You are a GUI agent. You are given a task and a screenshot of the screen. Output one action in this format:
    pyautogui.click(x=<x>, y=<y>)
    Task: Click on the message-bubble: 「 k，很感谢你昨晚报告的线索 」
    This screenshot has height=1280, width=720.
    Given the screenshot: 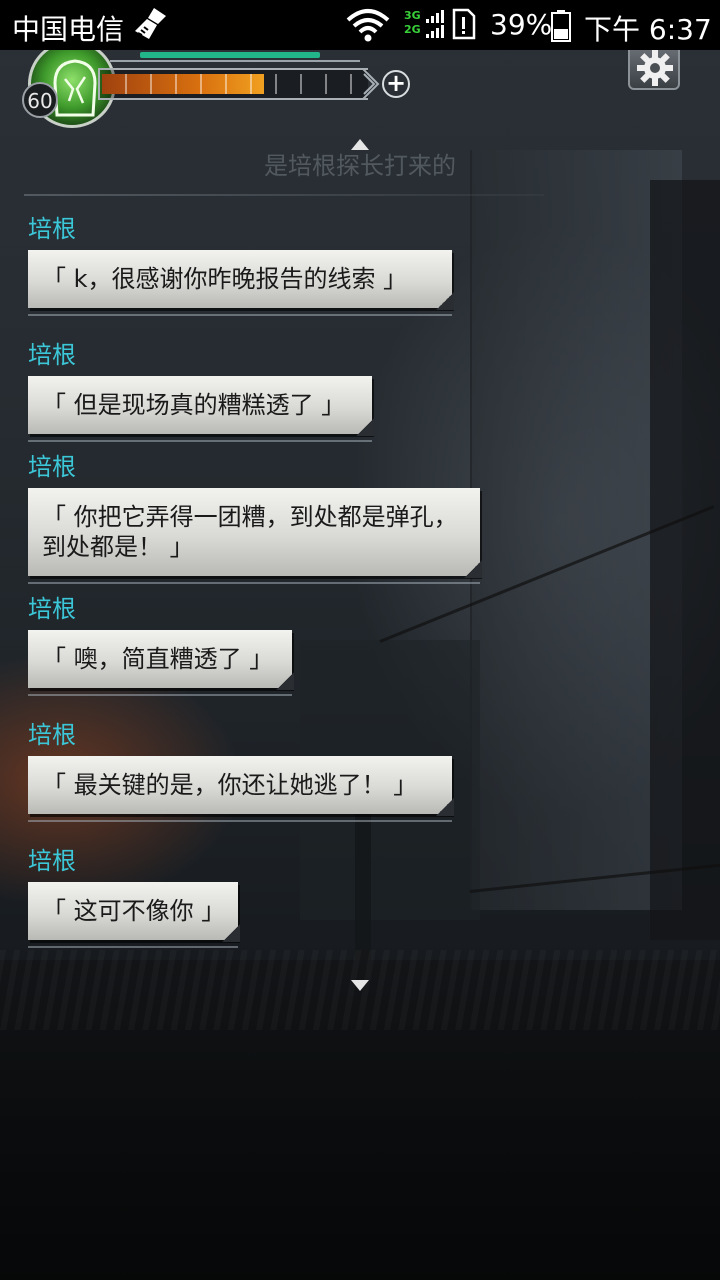 What is the action you would take?
    pyautogui.click(x=241, y=283)
    